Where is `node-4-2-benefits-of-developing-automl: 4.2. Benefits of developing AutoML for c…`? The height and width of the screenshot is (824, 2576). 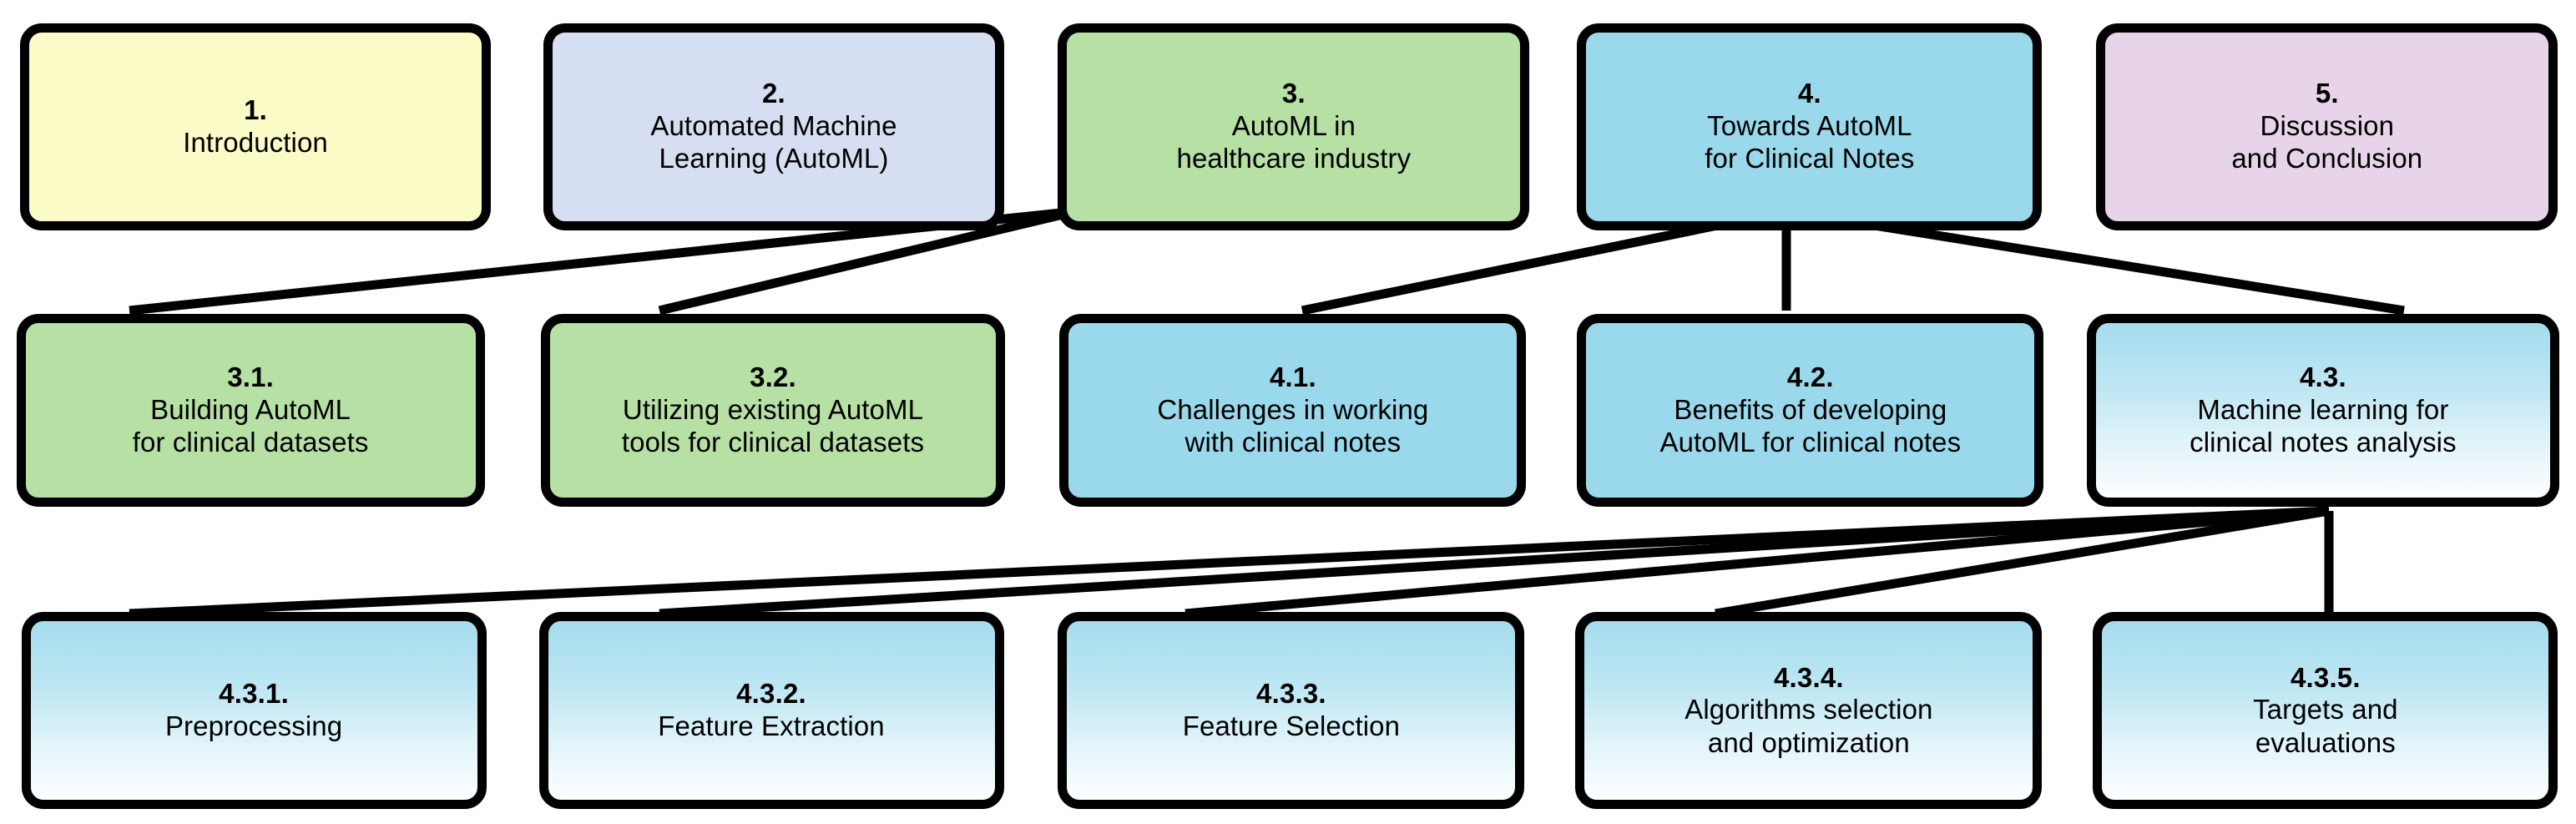 node-4-2-benefits-of-developing-automl: 4.2. Benefits of developing AutoML for c… is located at coordinates (1810, 410).